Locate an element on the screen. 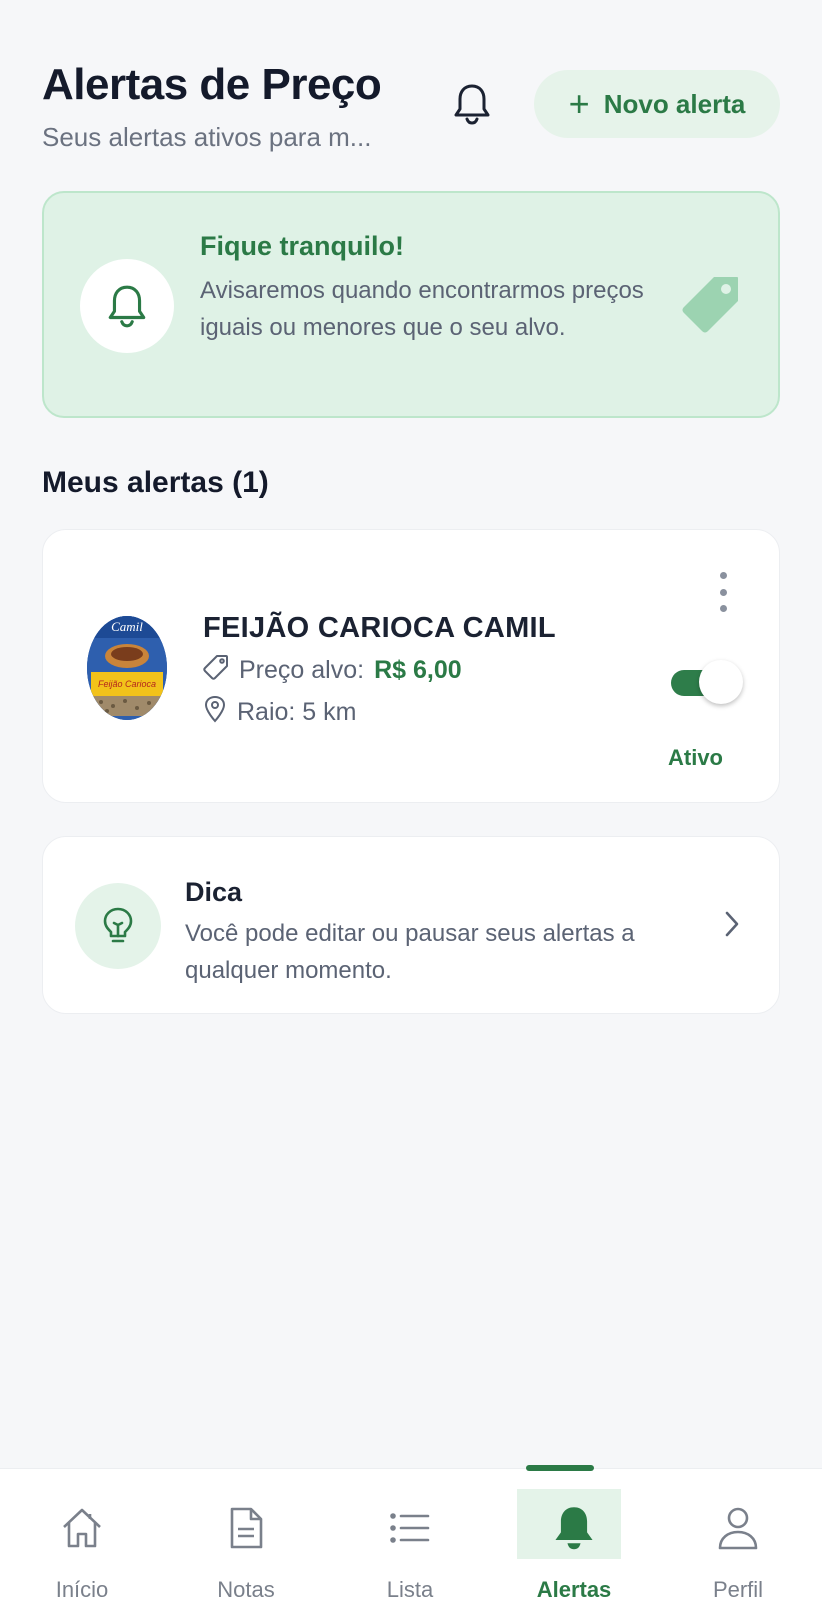  target-price-row: Preço alvo: R$ 6,00 is located at coordinates (332, 670).